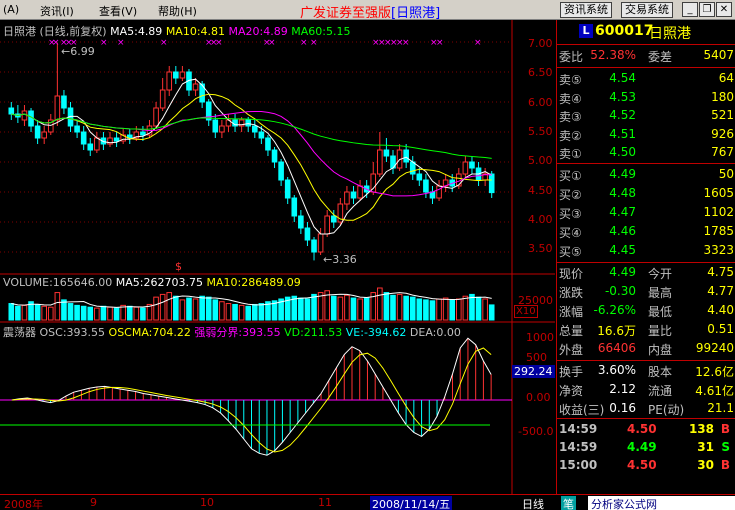  What do you see at coordinates (536, 357) in the screenshot?
I see `osc-axis-label: 500` at bounding box center [536, 357].